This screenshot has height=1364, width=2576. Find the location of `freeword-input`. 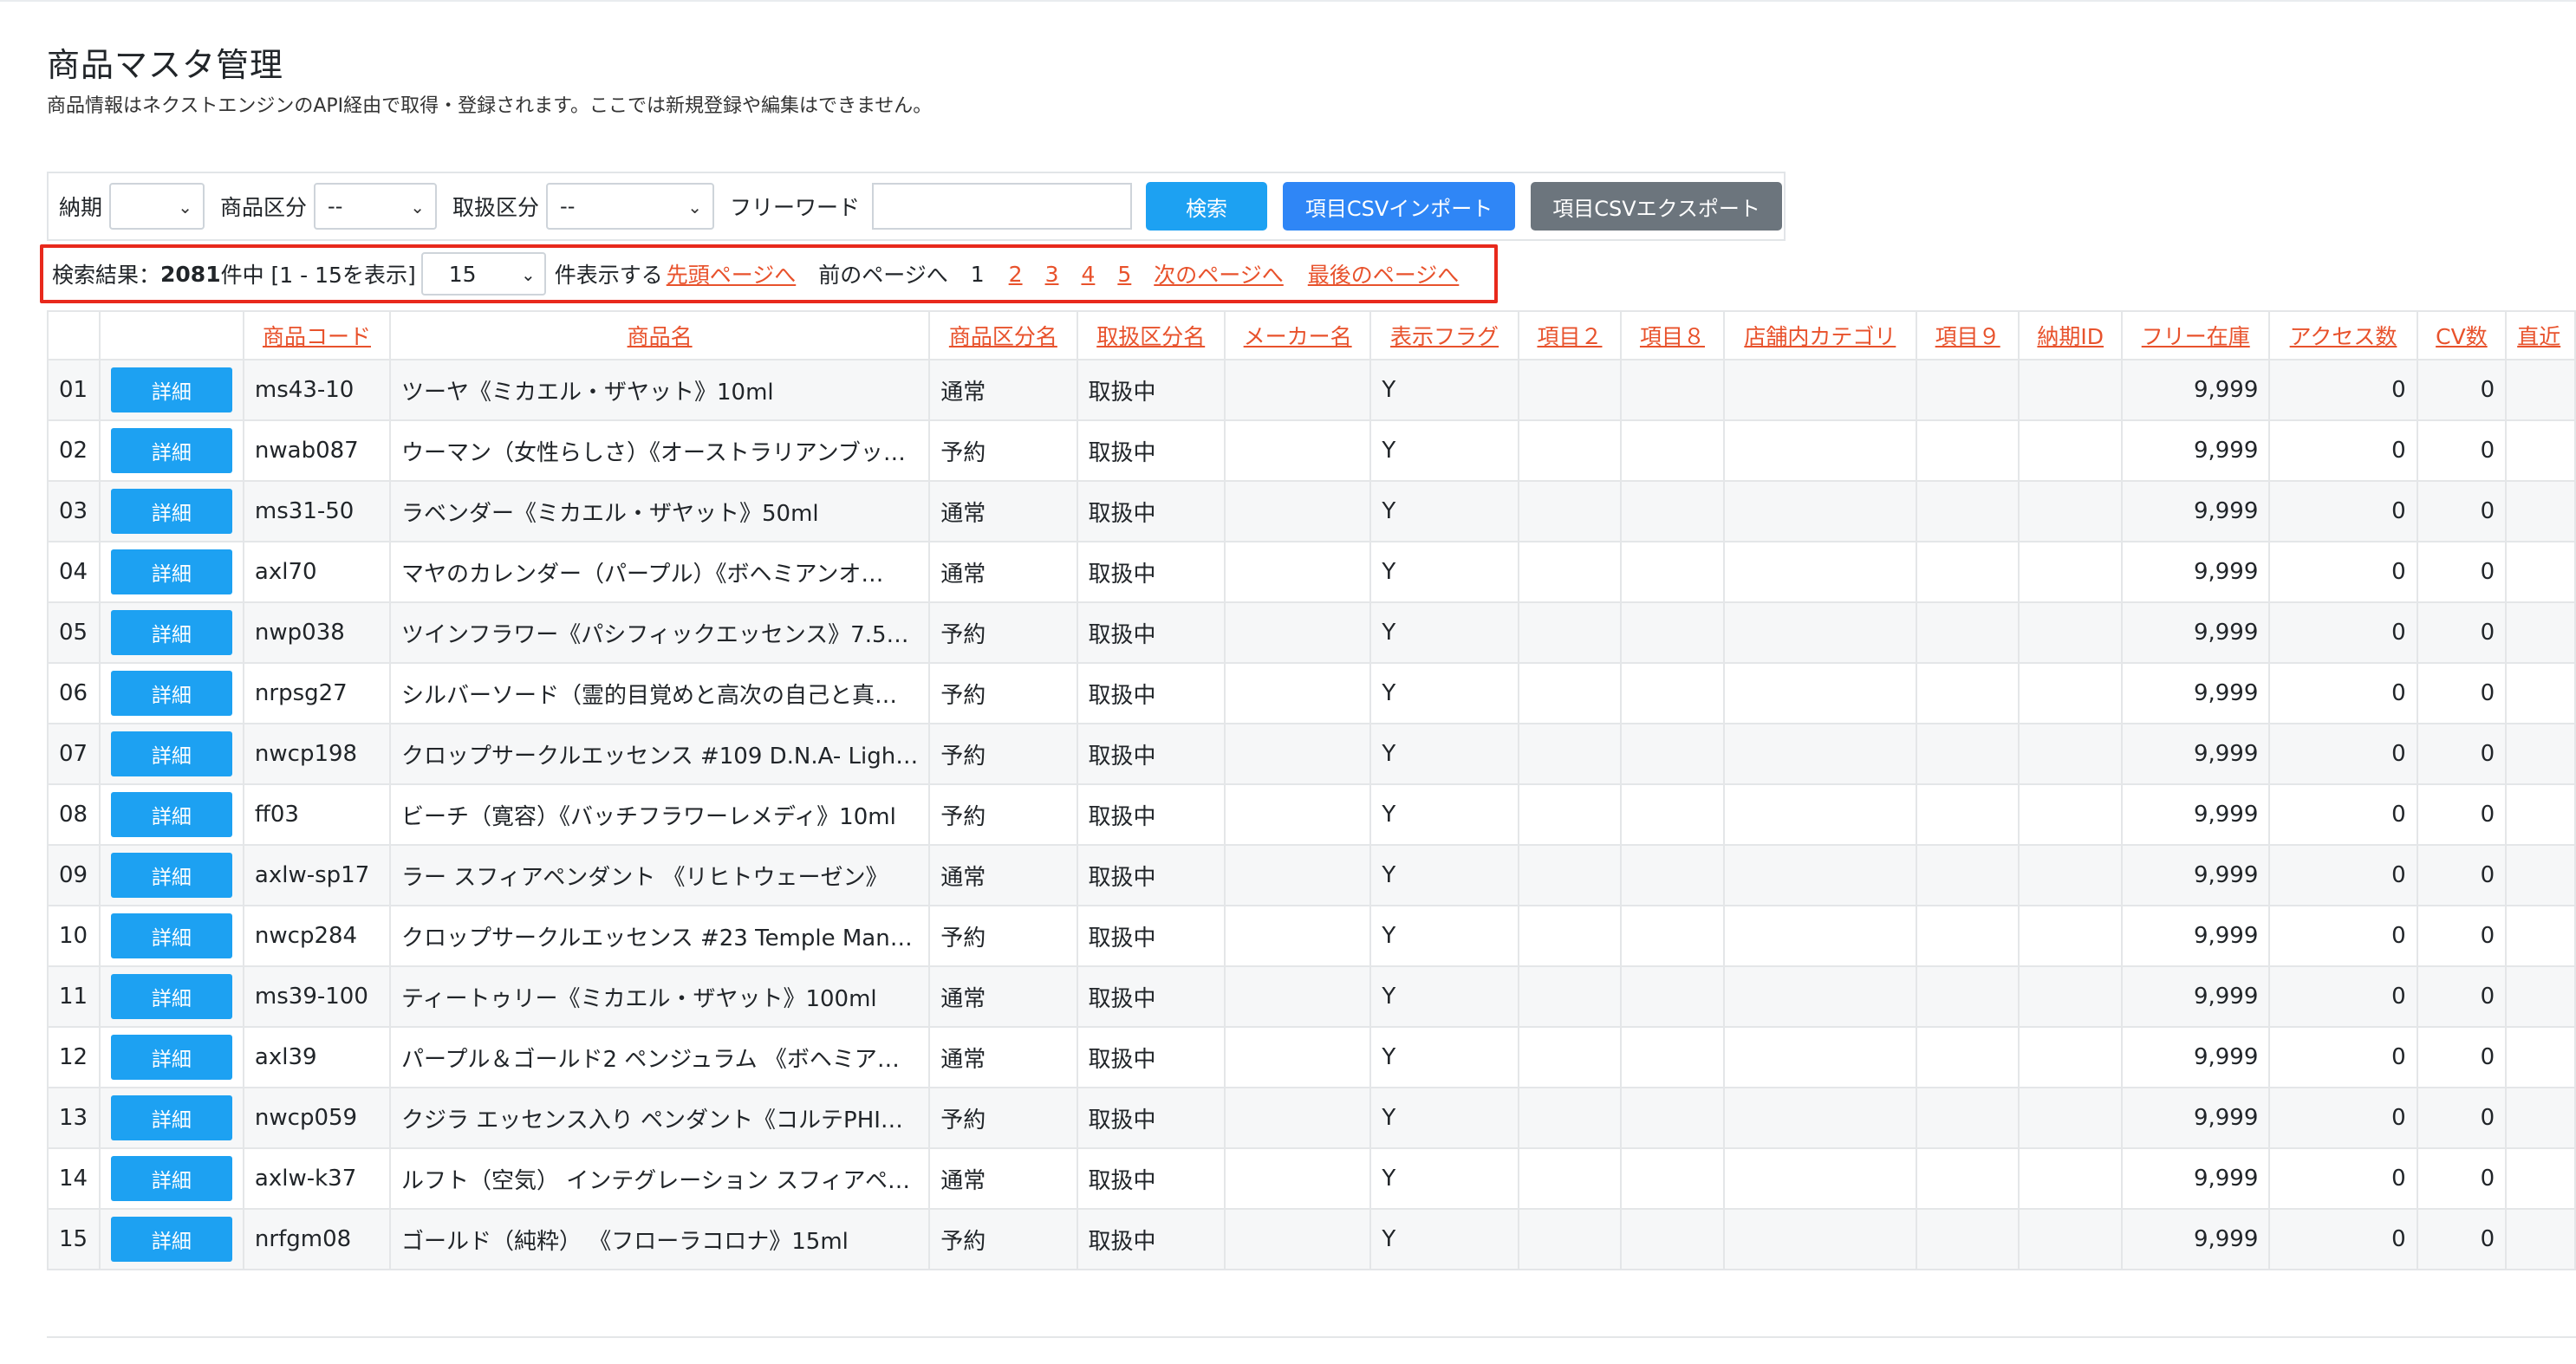

freeword-input is located at coordinates (1002, 207).